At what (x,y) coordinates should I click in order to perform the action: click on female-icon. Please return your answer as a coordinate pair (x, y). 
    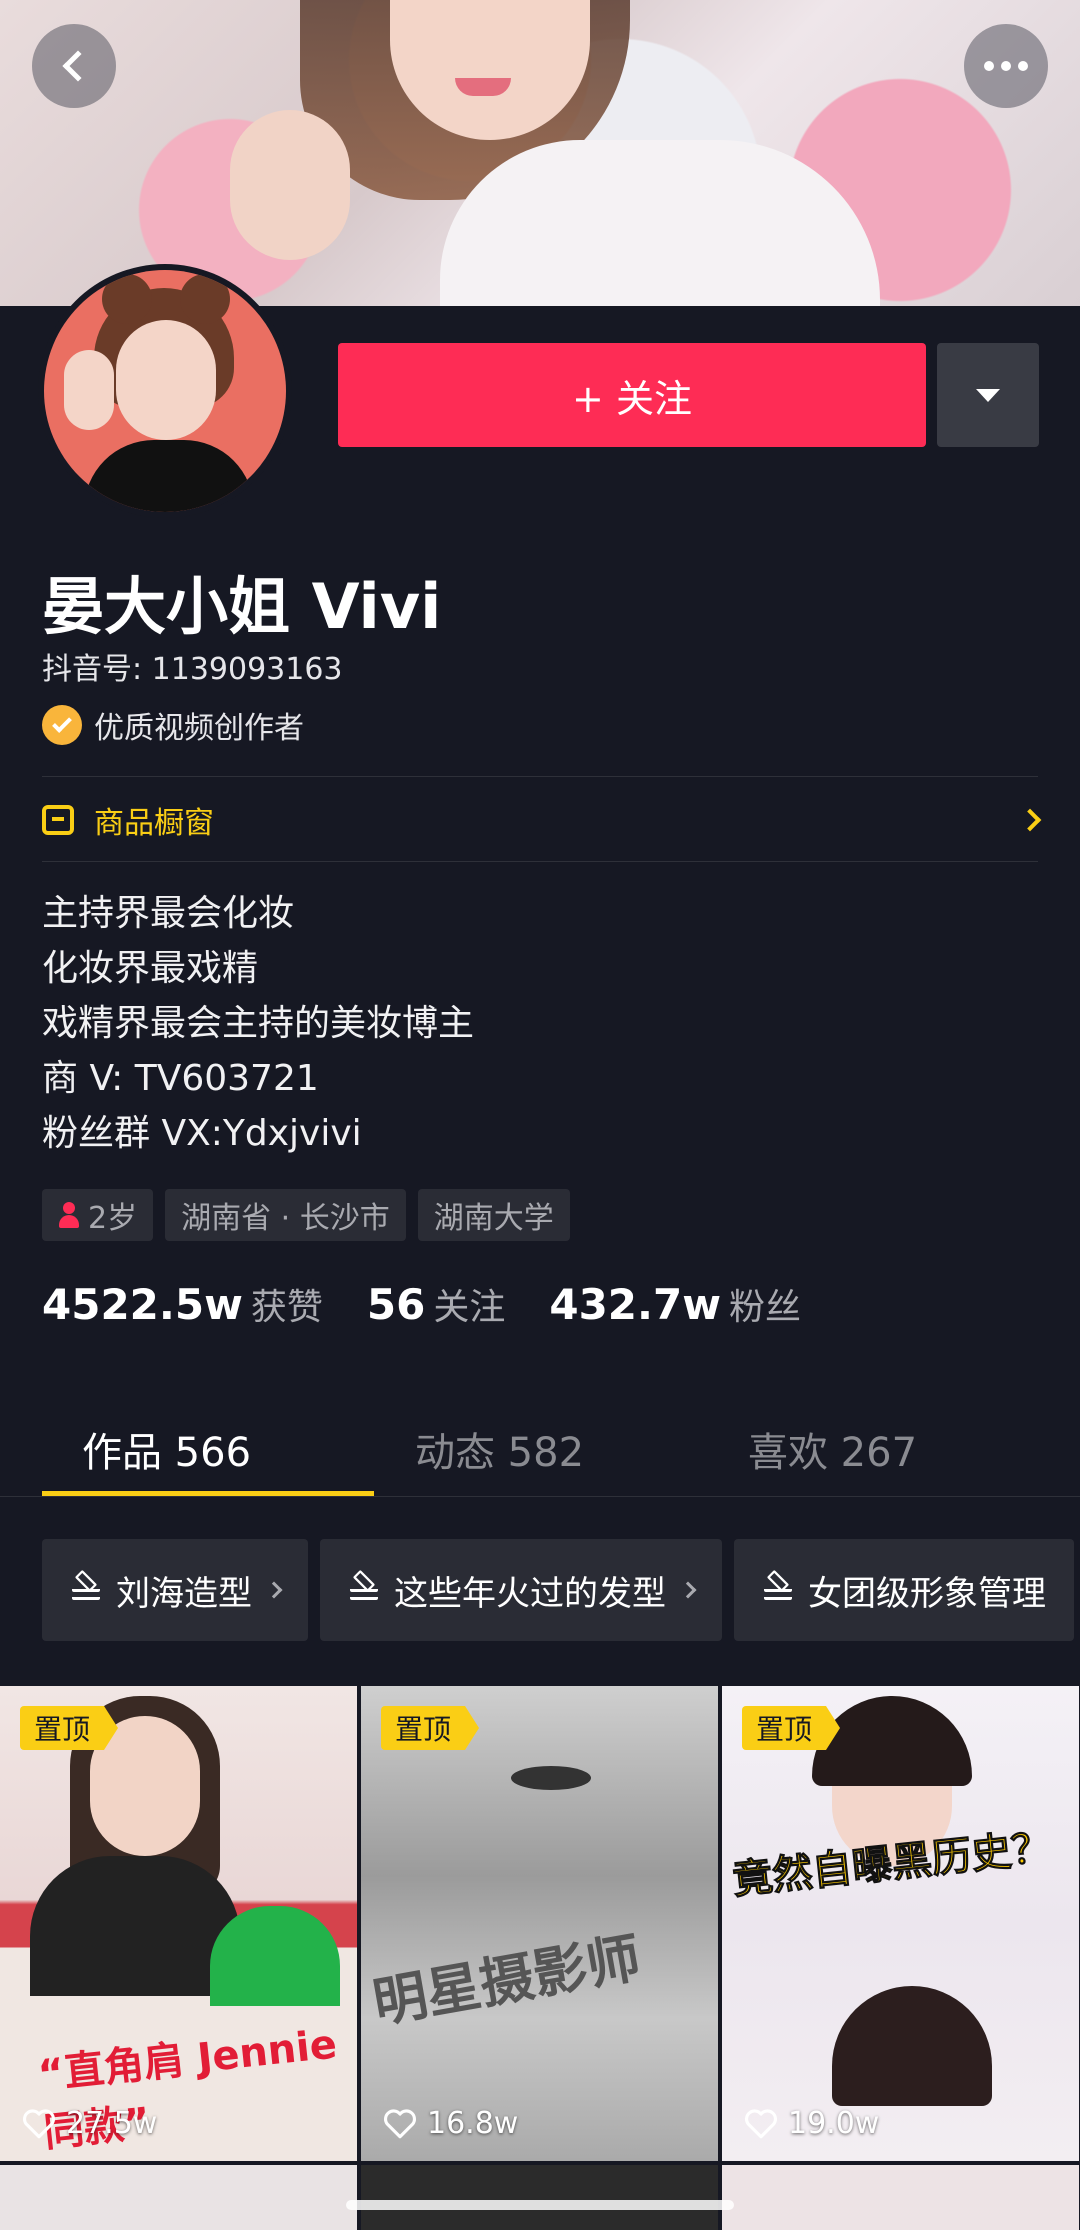
    Looking at the image, I should click on (69, 1215).